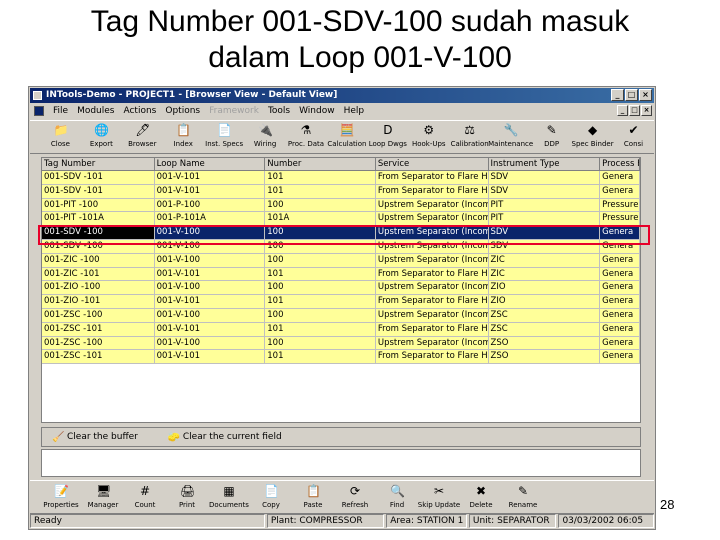 The width and height of the screenshot is (720, 540). What do you see at coordinates (634, 110) in the screenshot?
I see `restore-child-button: □` at bounding box center [634, 110].